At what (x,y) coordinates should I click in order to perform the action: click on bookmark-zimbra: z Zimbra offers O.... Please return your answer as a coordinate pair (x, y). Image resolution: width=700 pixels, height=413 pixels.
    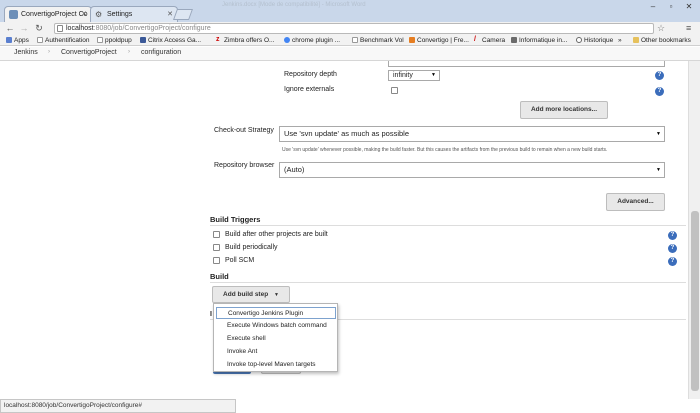
    Looking at the image, I should click on (245, 40).